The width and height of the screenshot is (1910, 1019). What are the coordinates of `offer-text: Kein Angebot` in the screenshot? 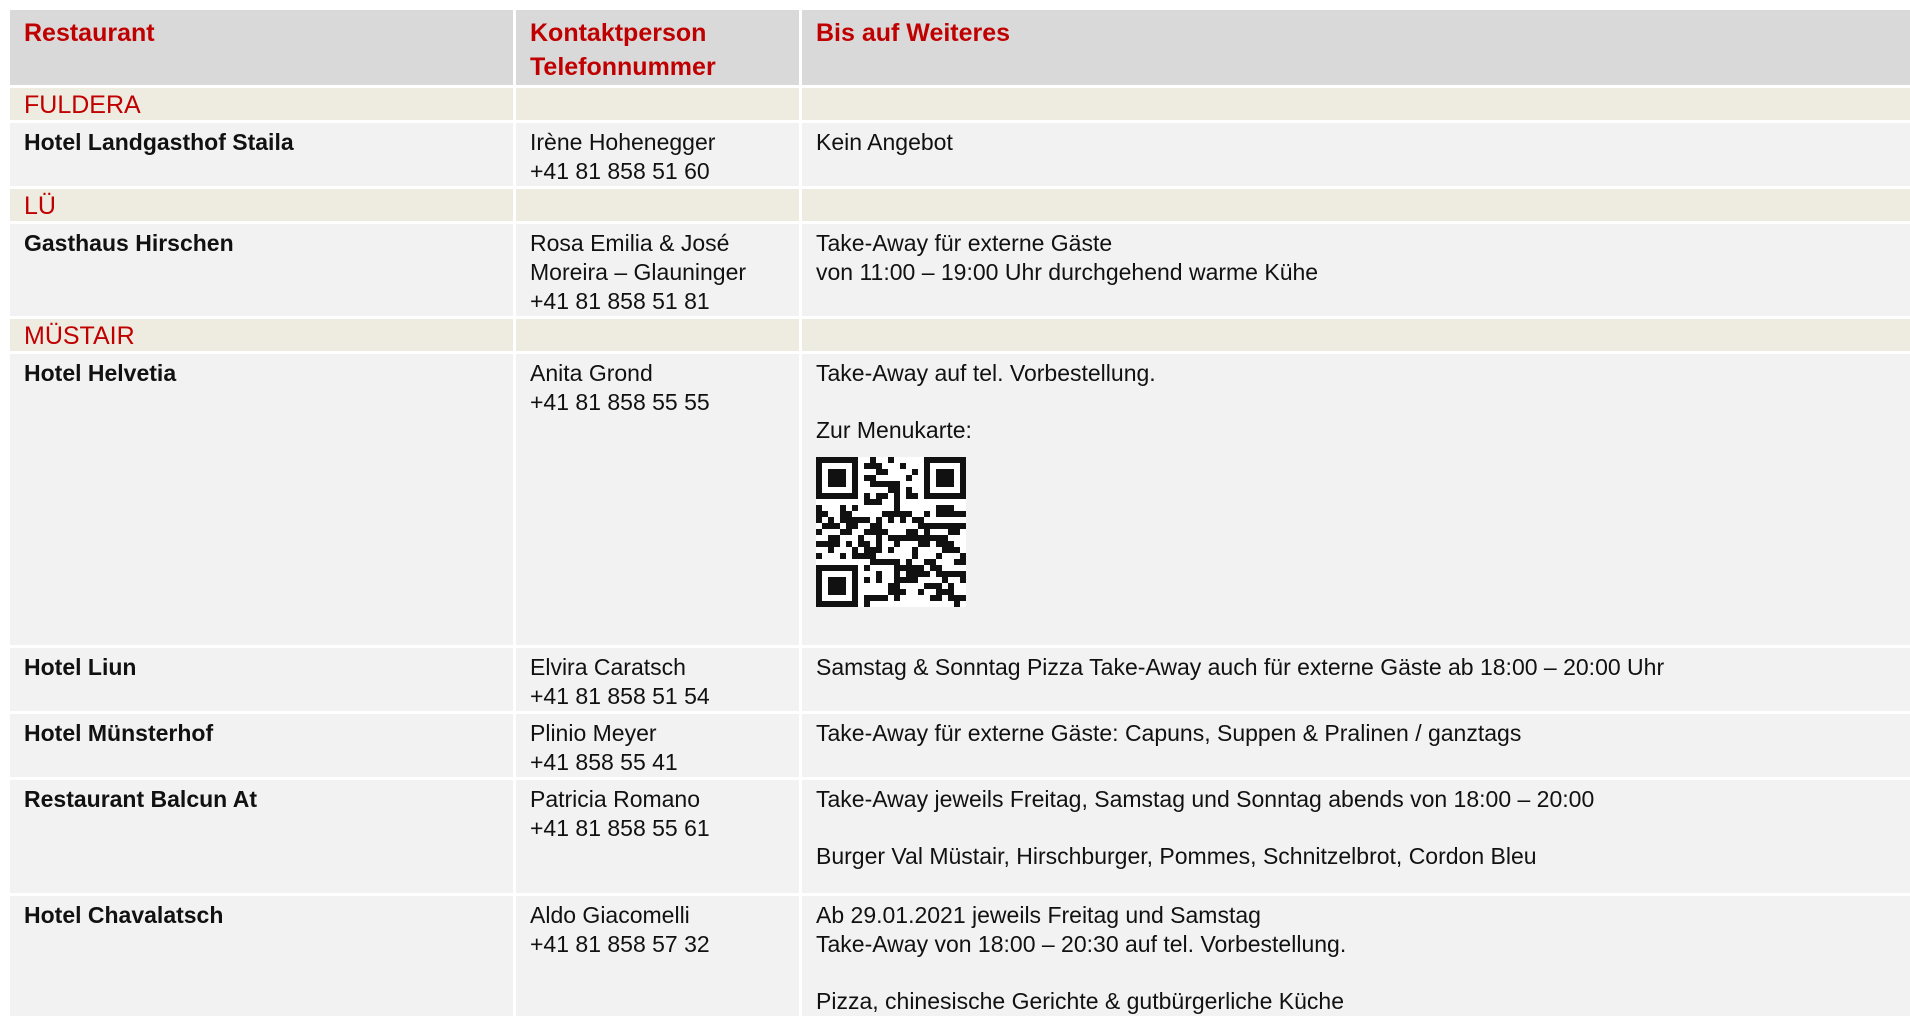 It's located at (1357, 142).